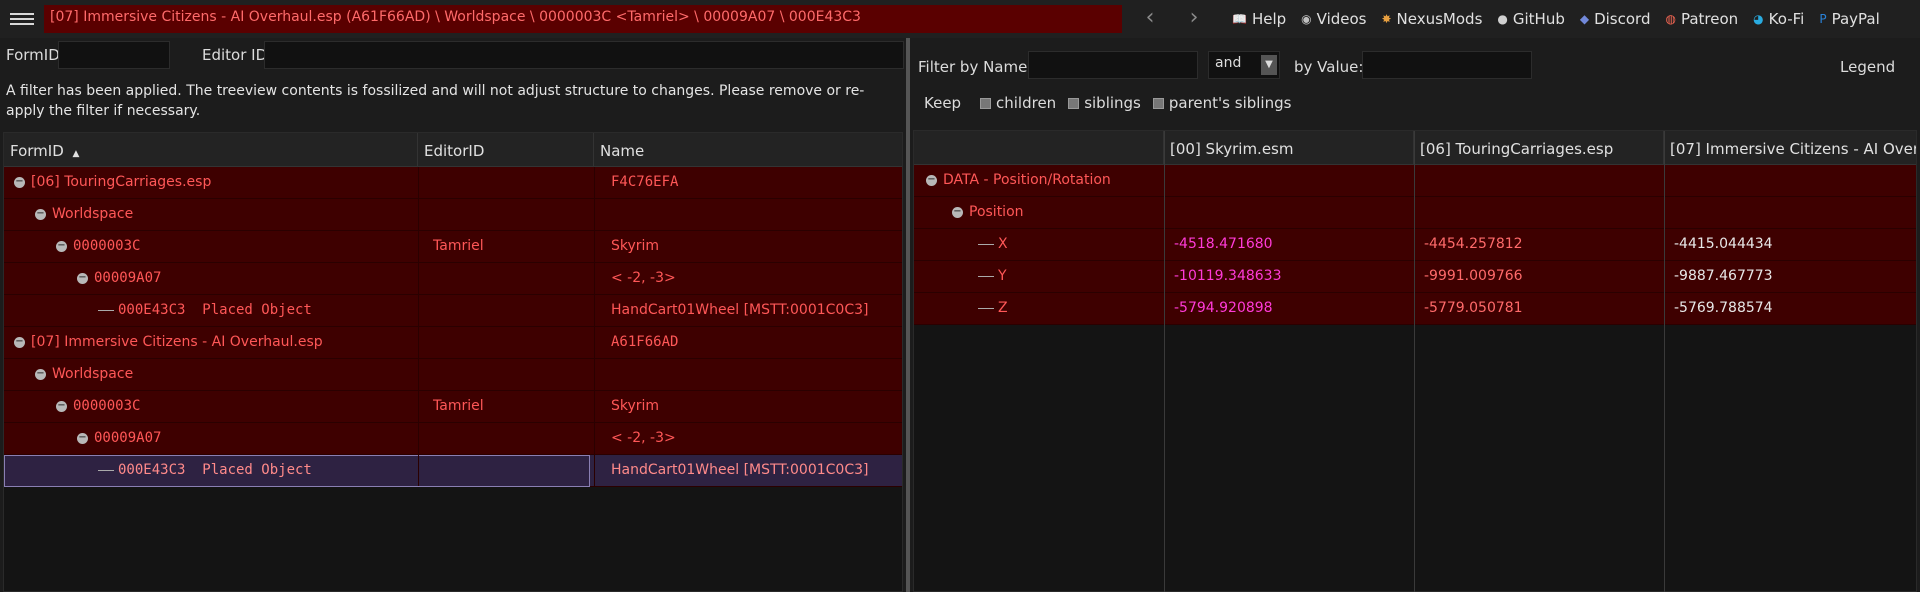  Describe the element at coordinates (1778, 19) in the screenshot. I see `link-ko-fi: ◕ Ko-Fi` at that location.